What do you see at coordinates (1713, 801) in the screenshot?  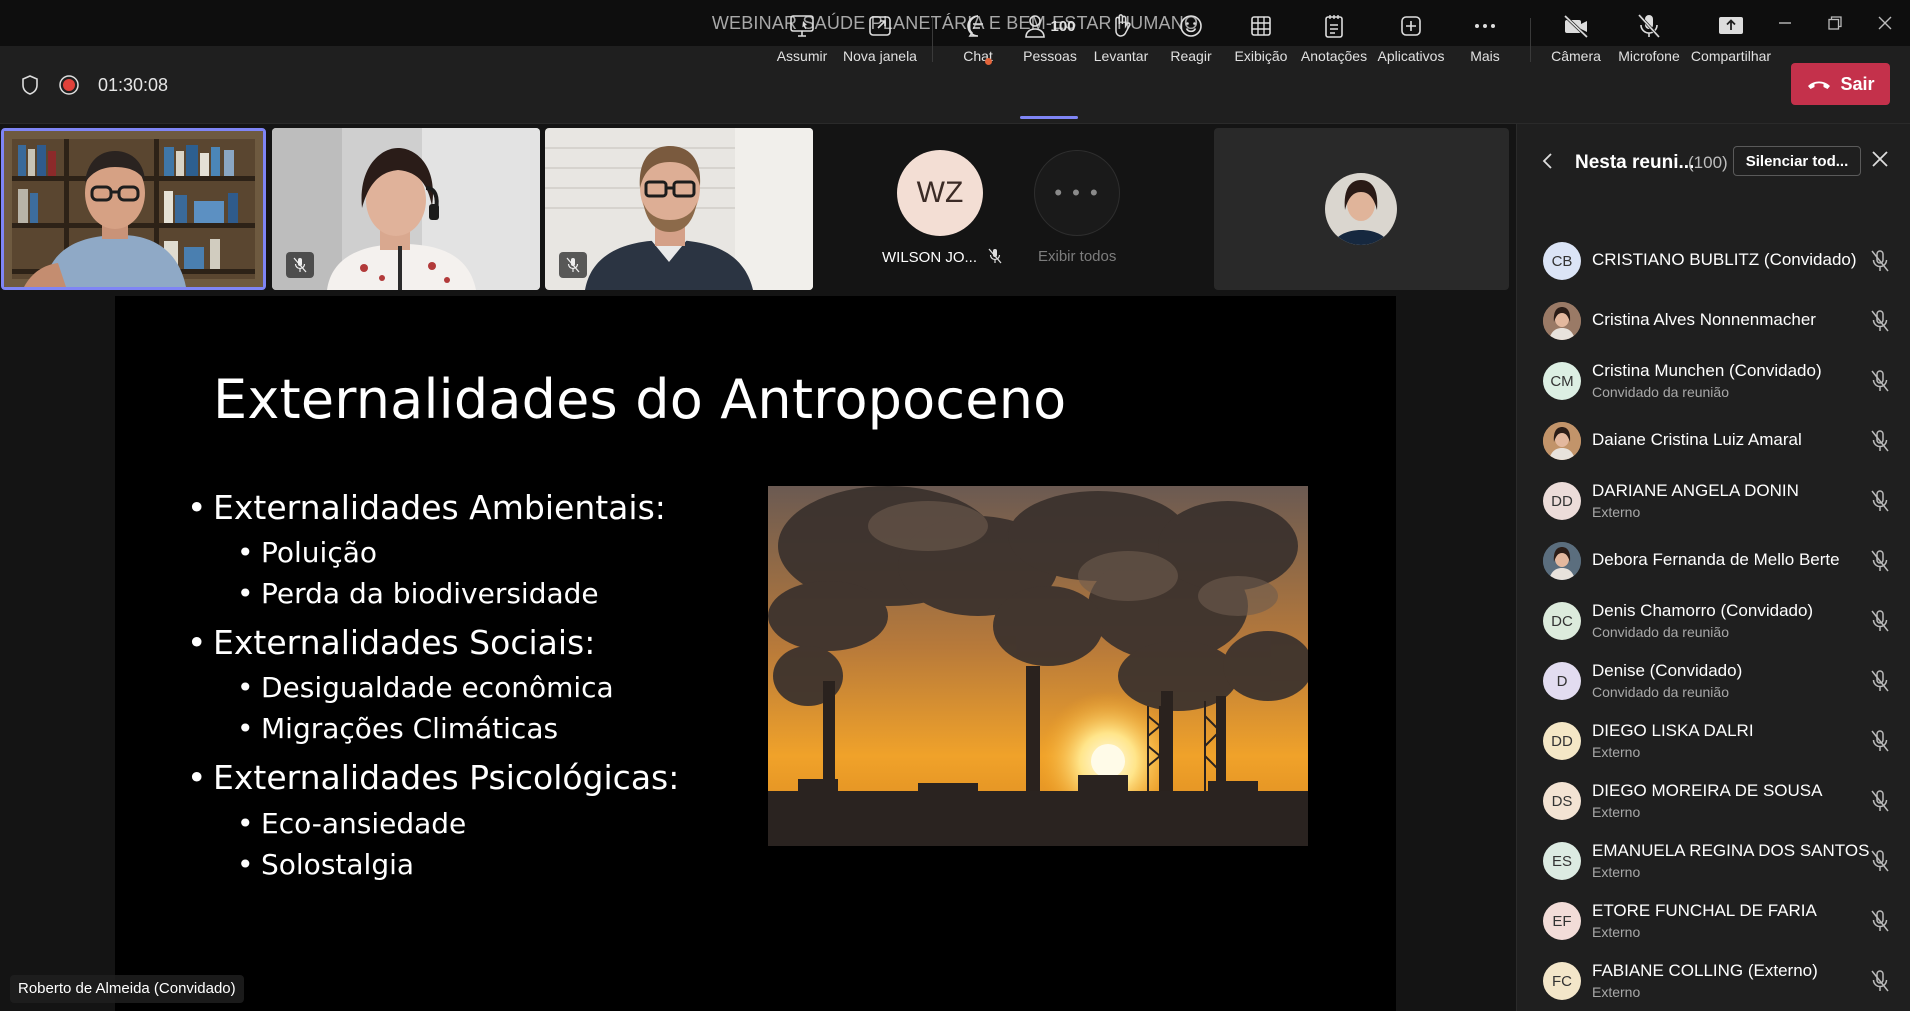 I see `participant-row: DS DIEGO MOREIRA DE SOUSA Externo` at bounding box center [1713, 801].